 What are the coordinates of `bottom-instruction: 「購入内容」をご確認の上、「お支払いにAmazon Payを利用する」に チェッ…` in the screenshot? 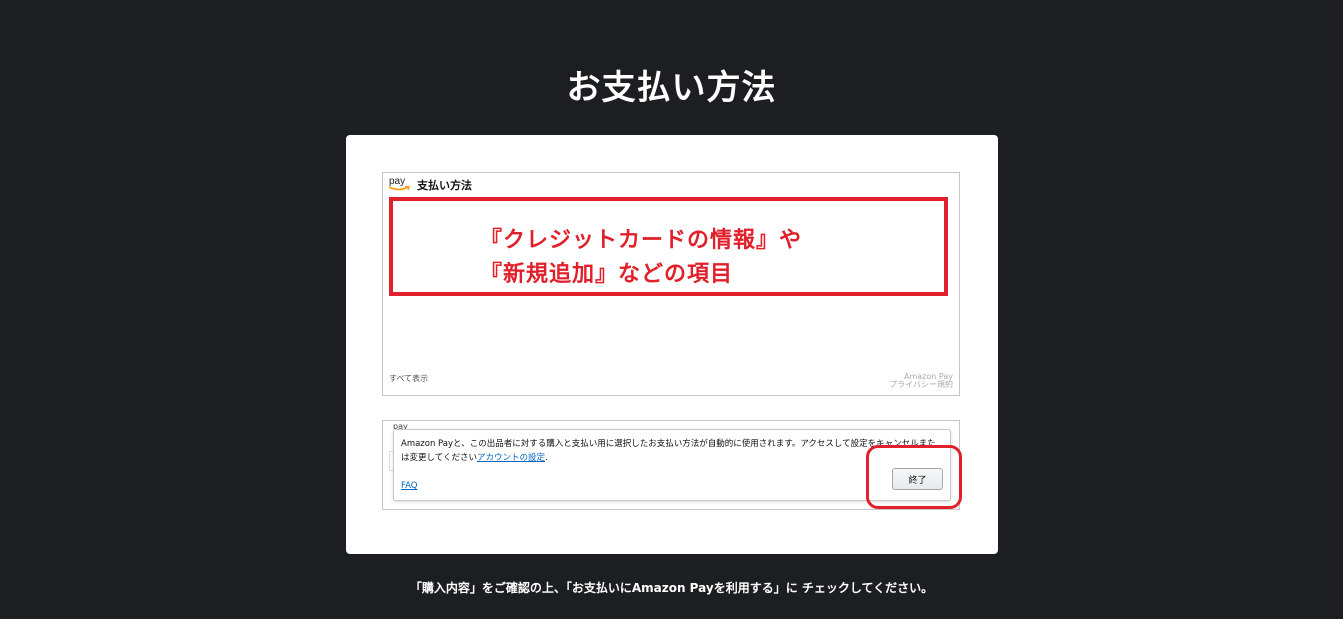 It's located at (671, 588).